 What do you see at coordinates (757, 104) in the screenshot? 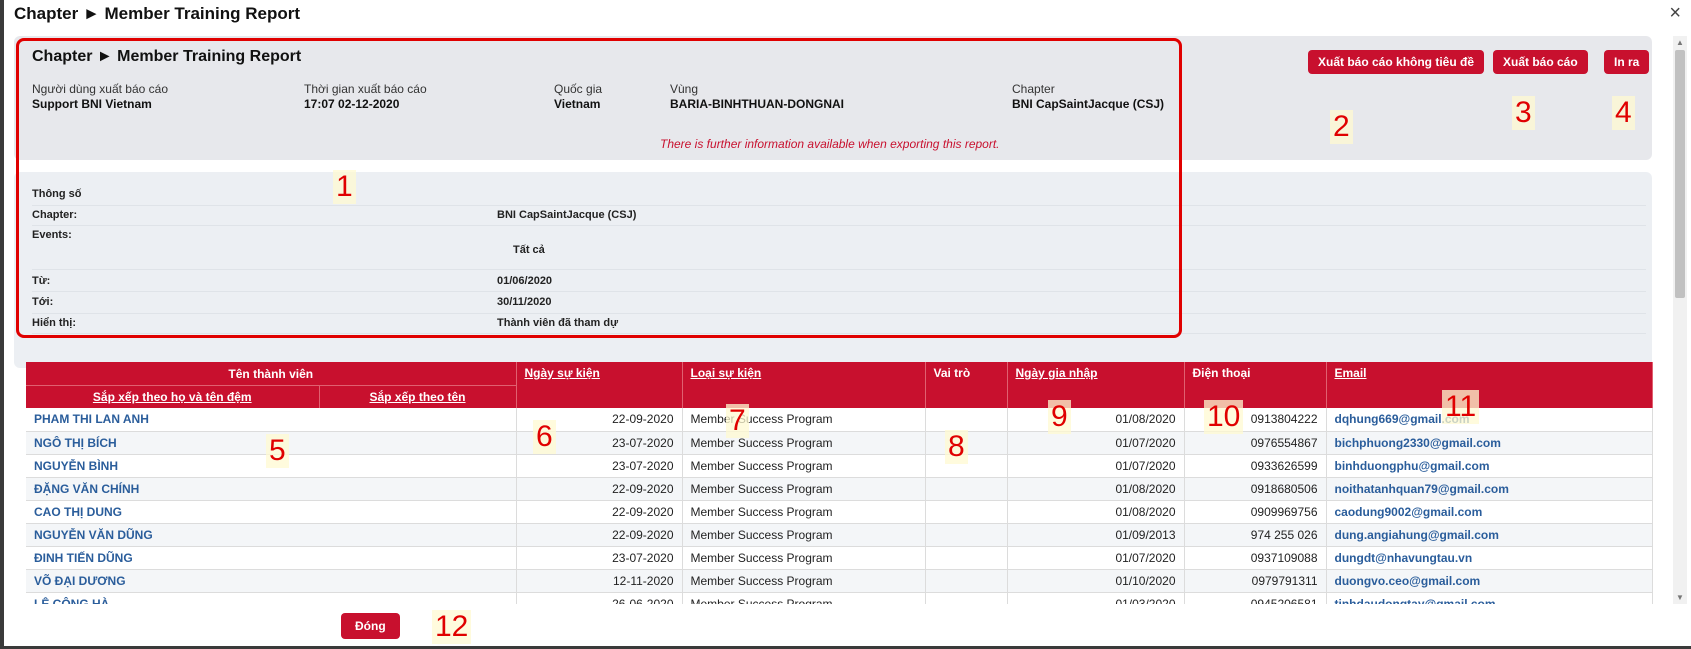
I see `meta-value: BARIA-BINHTHUAN-DONGNAI` at bounding box center [757, 104].